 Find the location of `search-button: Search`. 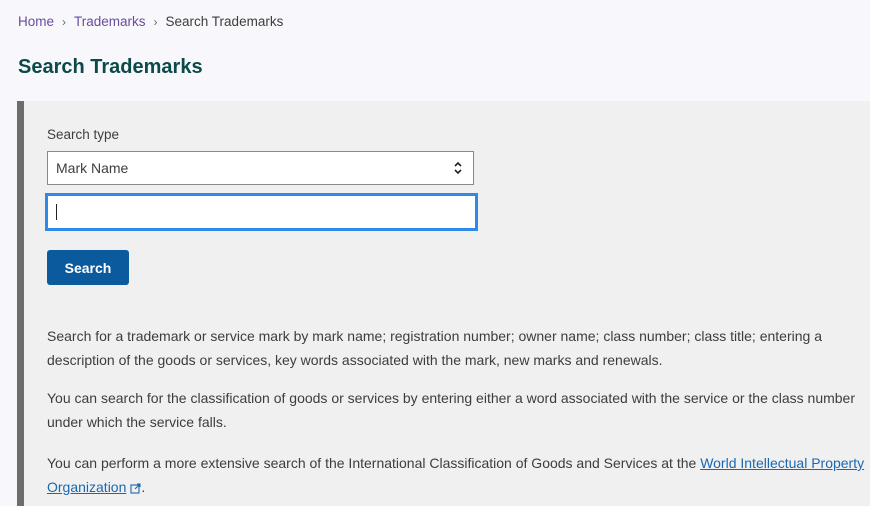

search-button: Search is located at coordinates (88, 267).